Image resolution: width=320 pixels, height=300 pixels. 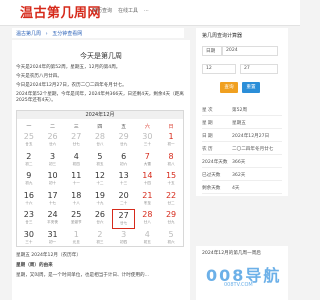 I want to click on lunar-date: 二十, so click(x=124, y=202).